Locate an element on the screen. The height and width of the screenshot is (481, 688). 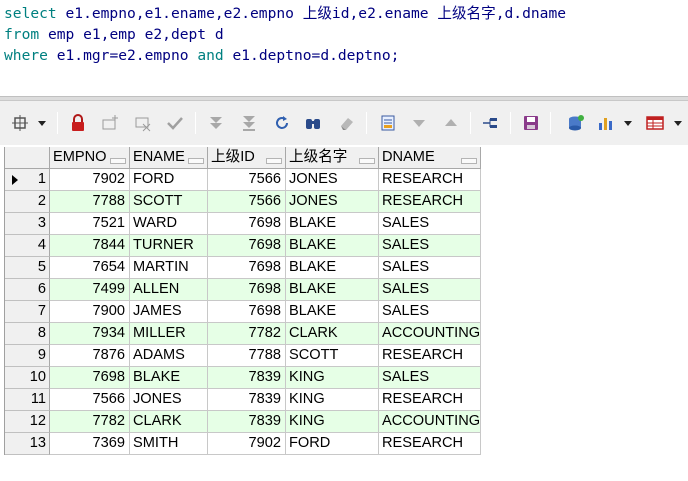
connect-icon is located at coordinates (490, 123).